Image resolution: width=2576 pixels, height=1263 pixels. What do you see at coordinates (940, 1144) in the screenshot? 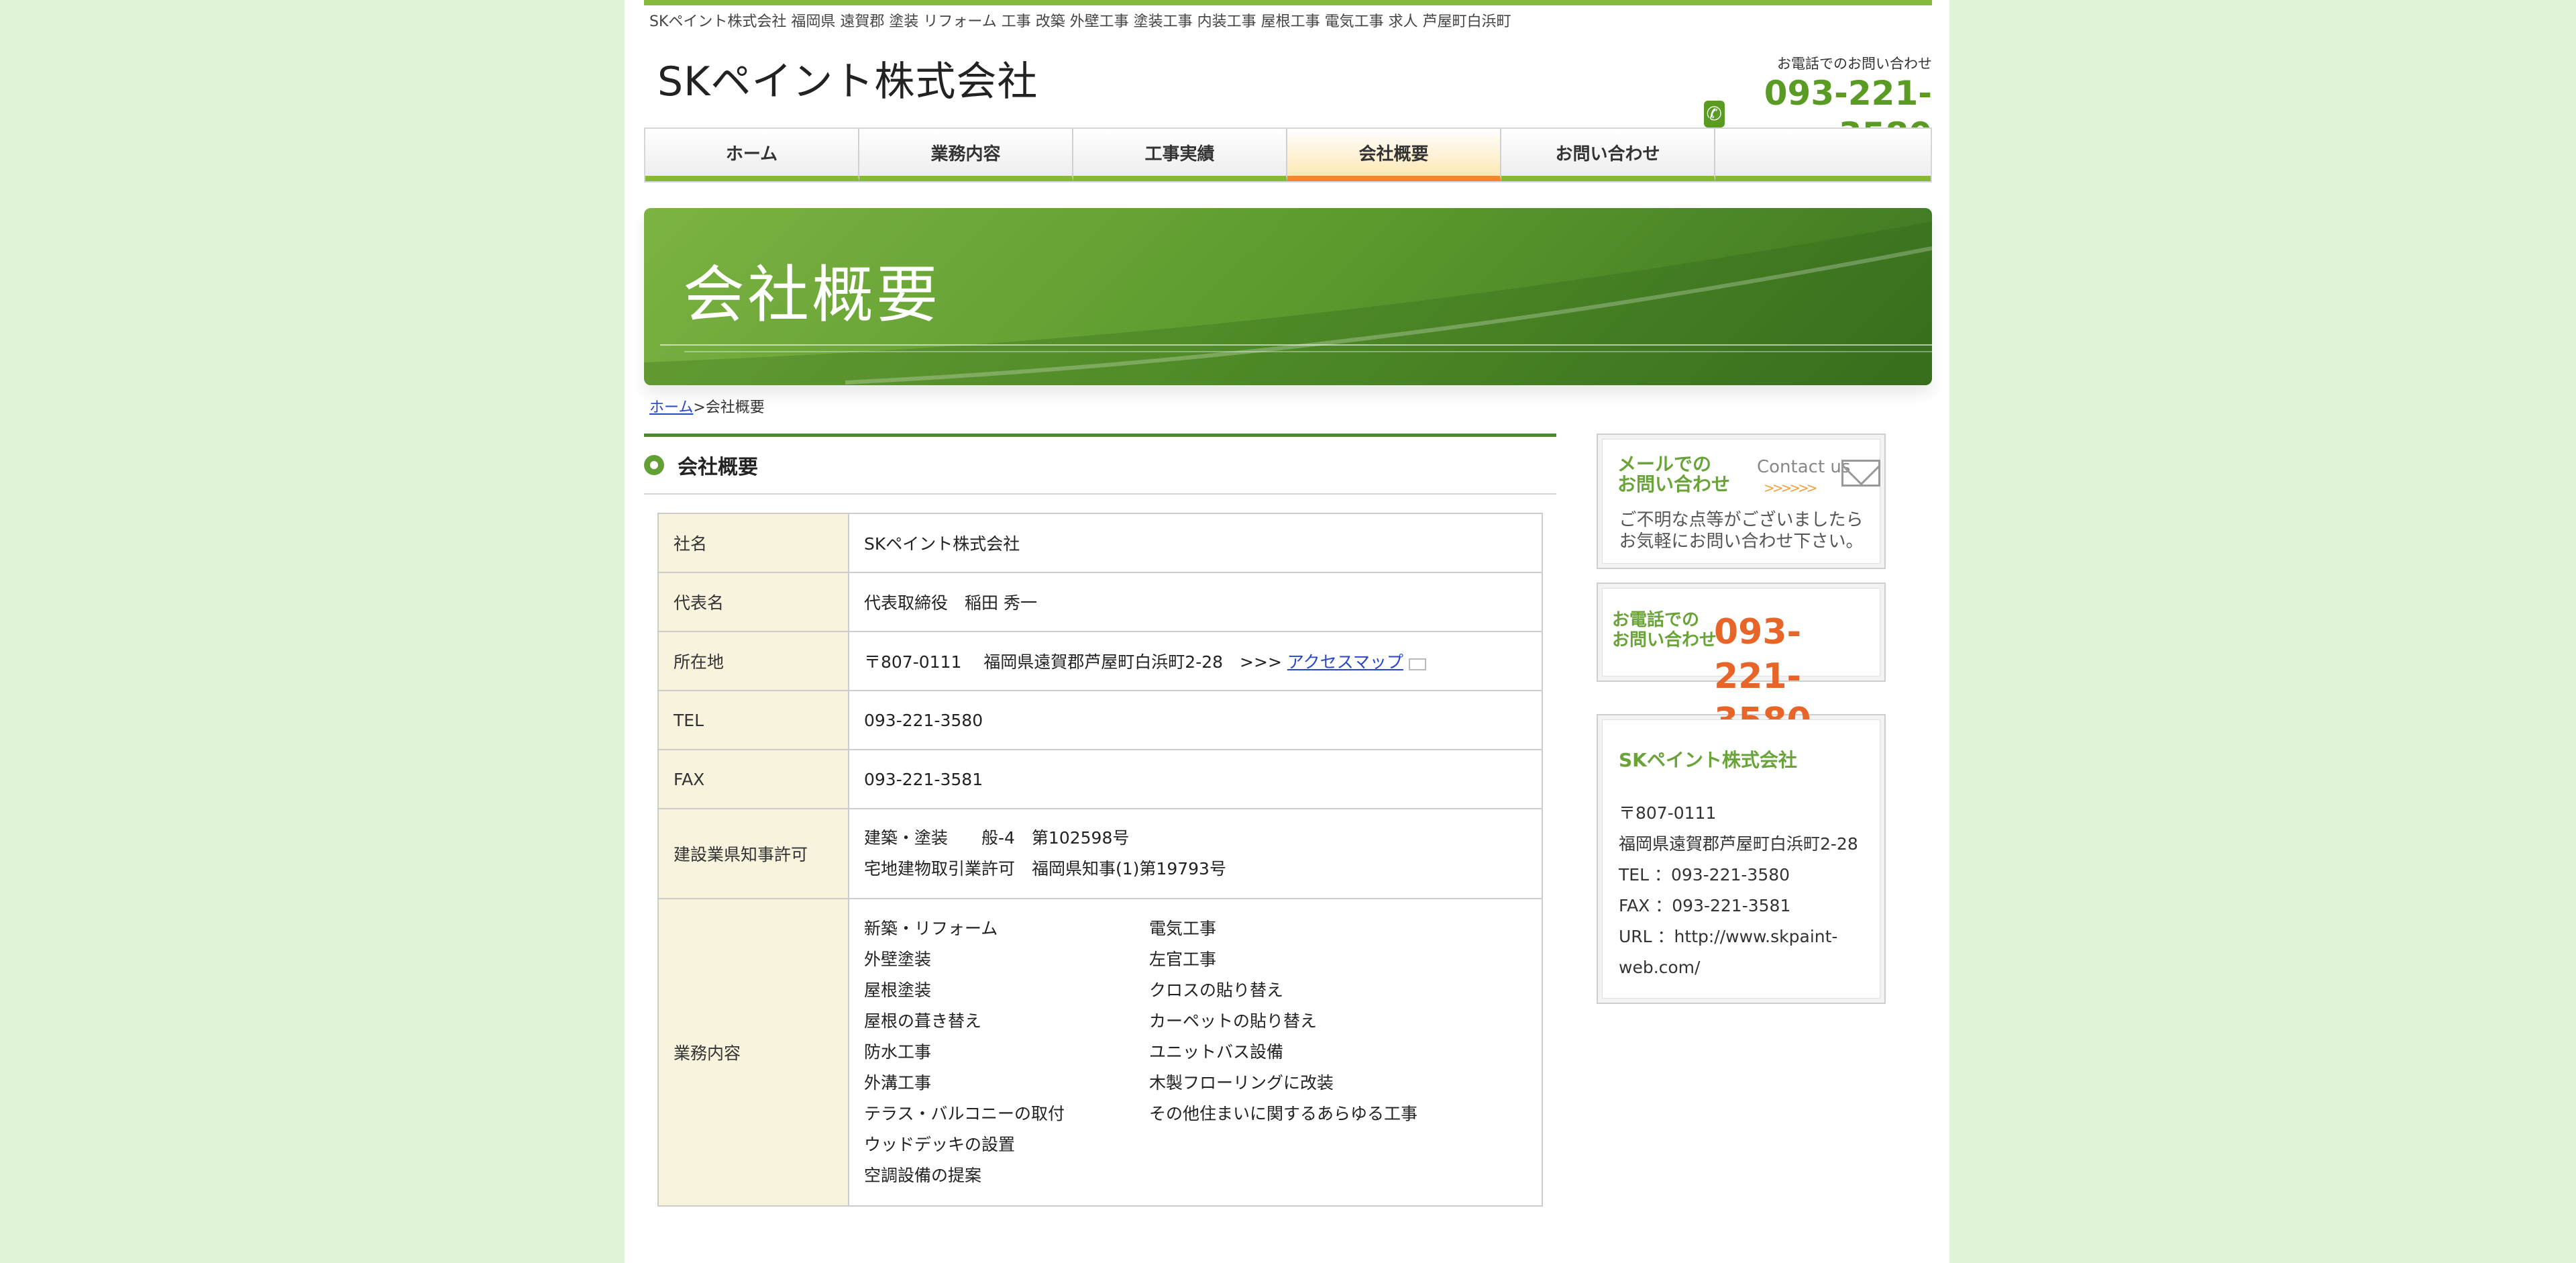
I see `list-item: ウッドデッキの設置` at bounding box center [940, 1144].